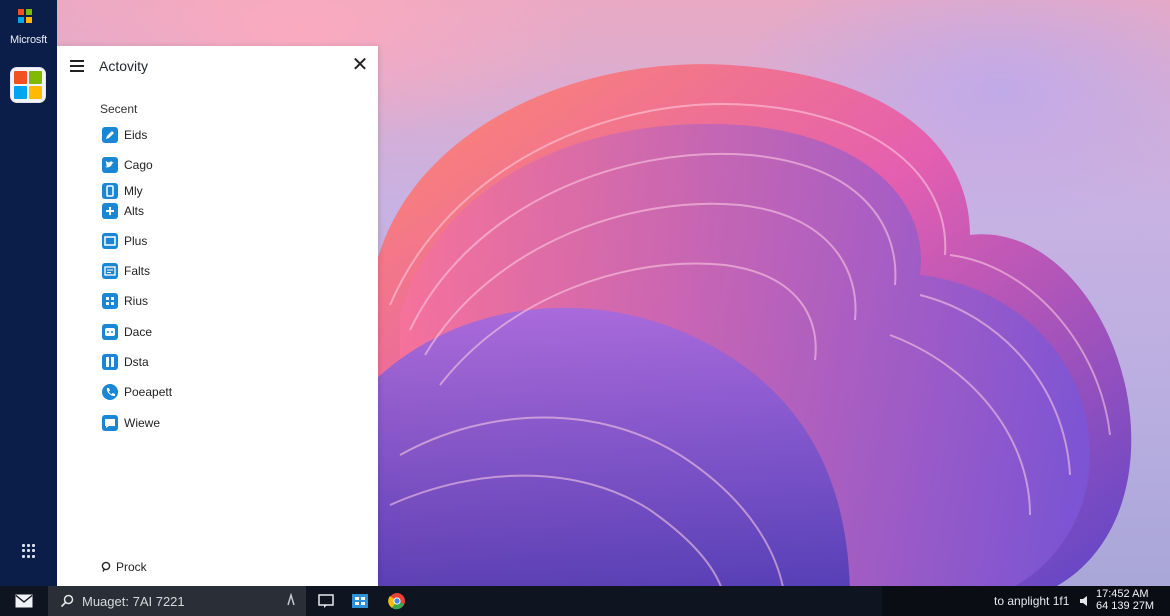 This screenshot has height=616, width=1170. What do you see at coordinates (134, 211) in the screenshot?
I see `item-label: Alts` at bounding box center [134, 211].